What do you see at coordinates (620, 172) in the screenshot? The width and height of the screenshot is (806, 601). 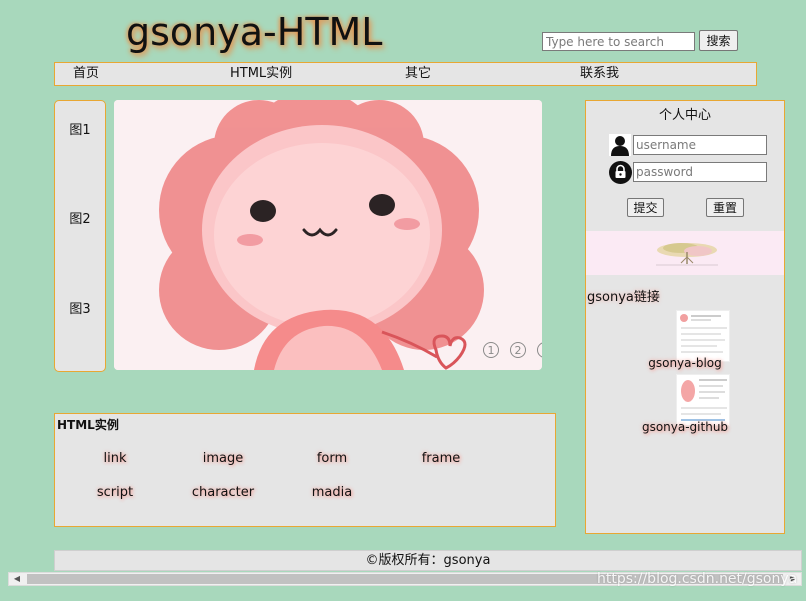 I see `lock-icon` at bounding box center [620, 172].